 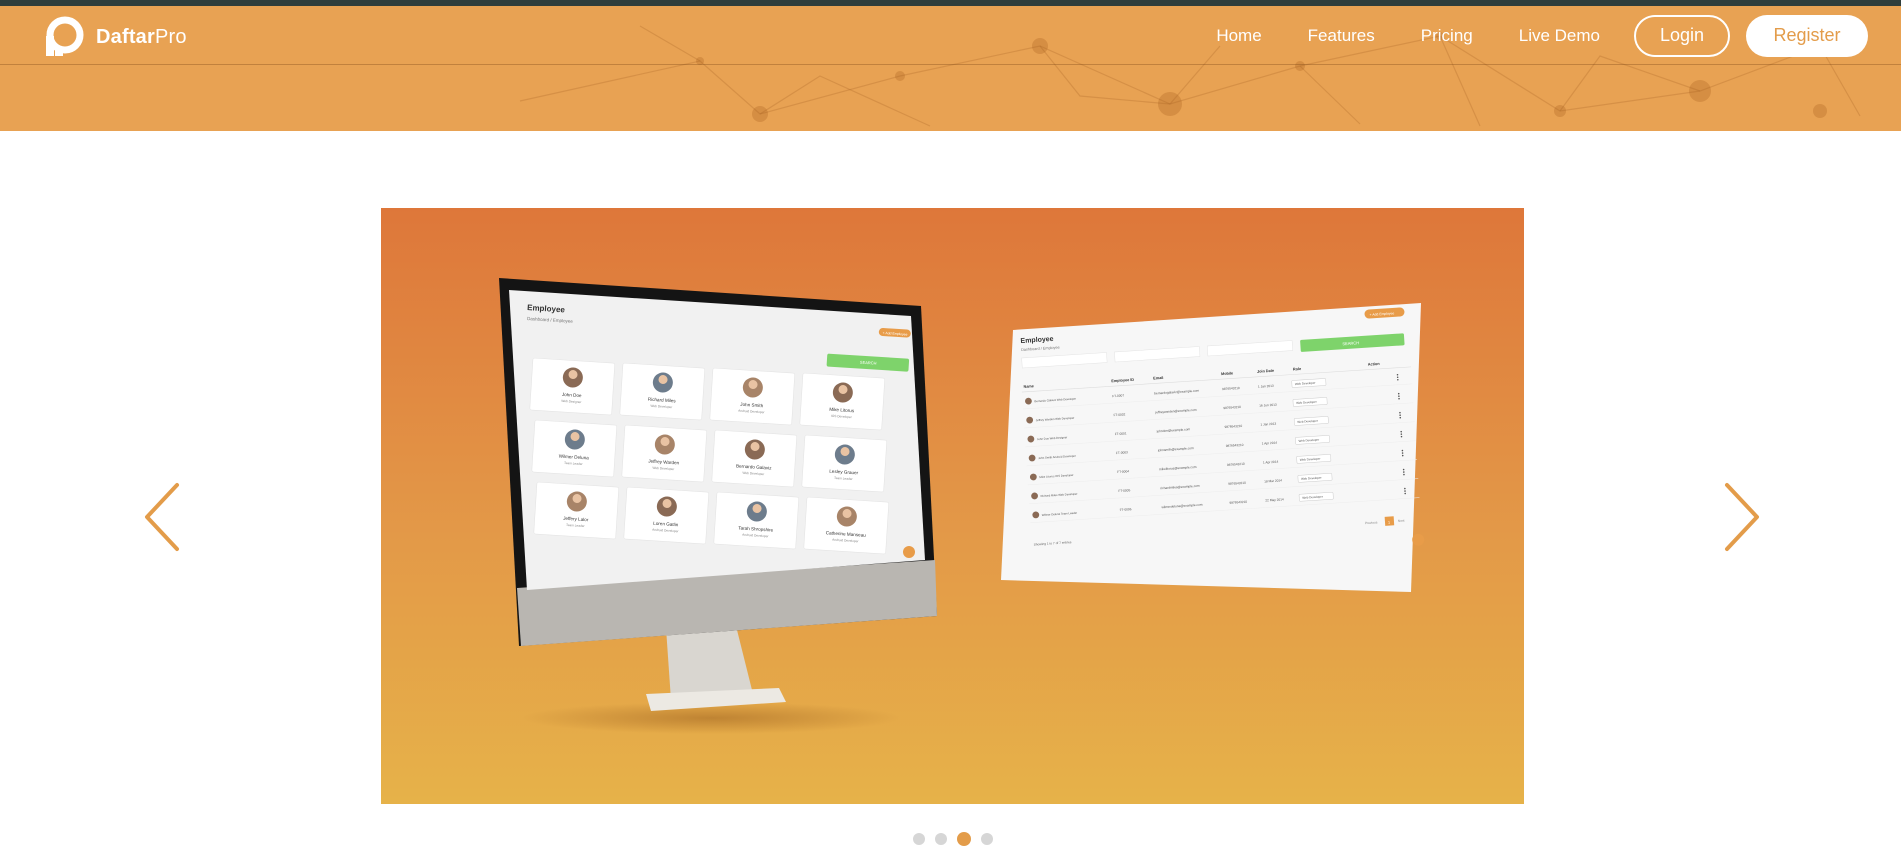 I want to click on nav-live-demo-link: Live Demo, so click(x=1559, y=36).